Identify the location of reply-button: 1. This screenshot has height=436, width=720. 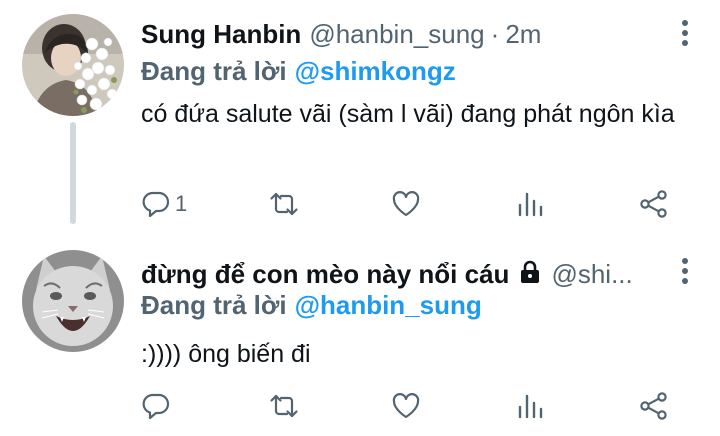
(164, 204).